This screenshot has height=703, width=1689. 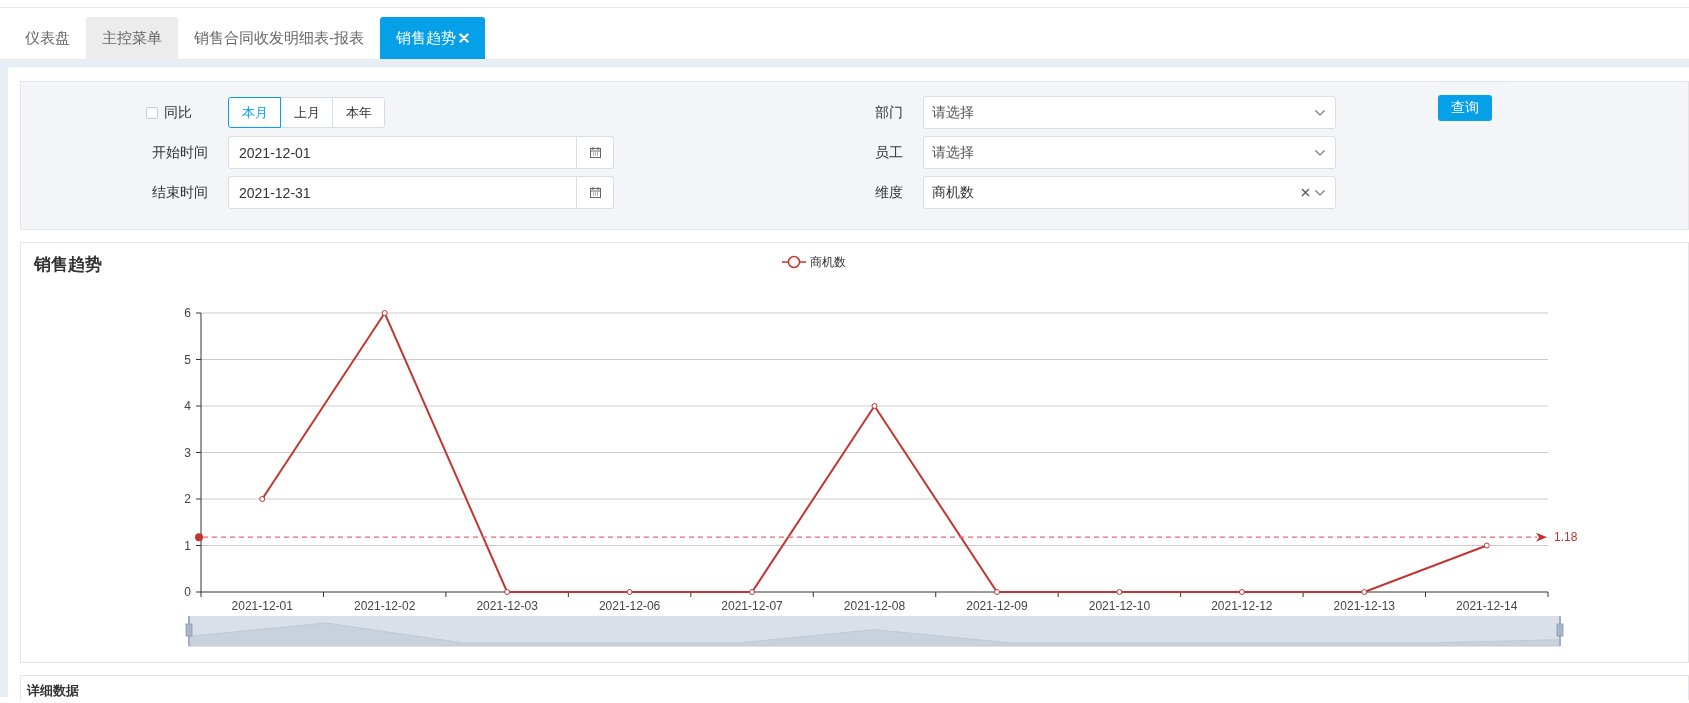 I want to click on axis-label: 2021-12-10, so click(x=1119, y=606).